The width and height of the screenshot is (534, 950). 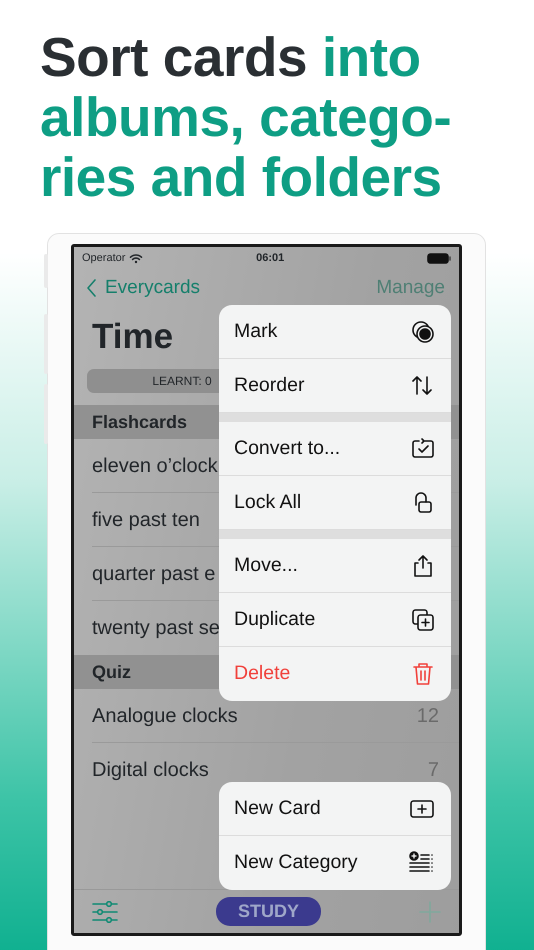 I want to click on carrier-name: Operator, so click(x=104, y=258).